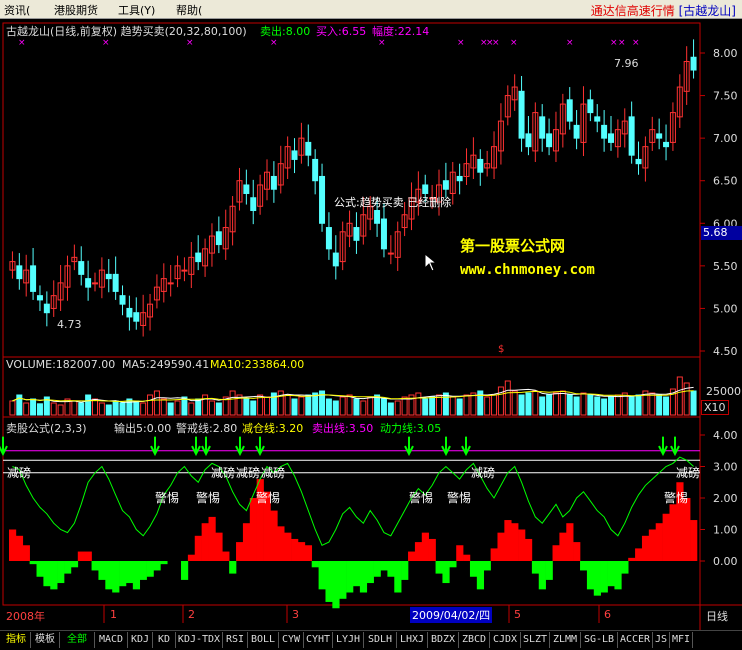 The height and width of the screenshot is (650, 742). What do you see at coordinates (626, 63) in the screenshot?
I see `high-price-marker: 7.96` at bounding box center [626, 63].